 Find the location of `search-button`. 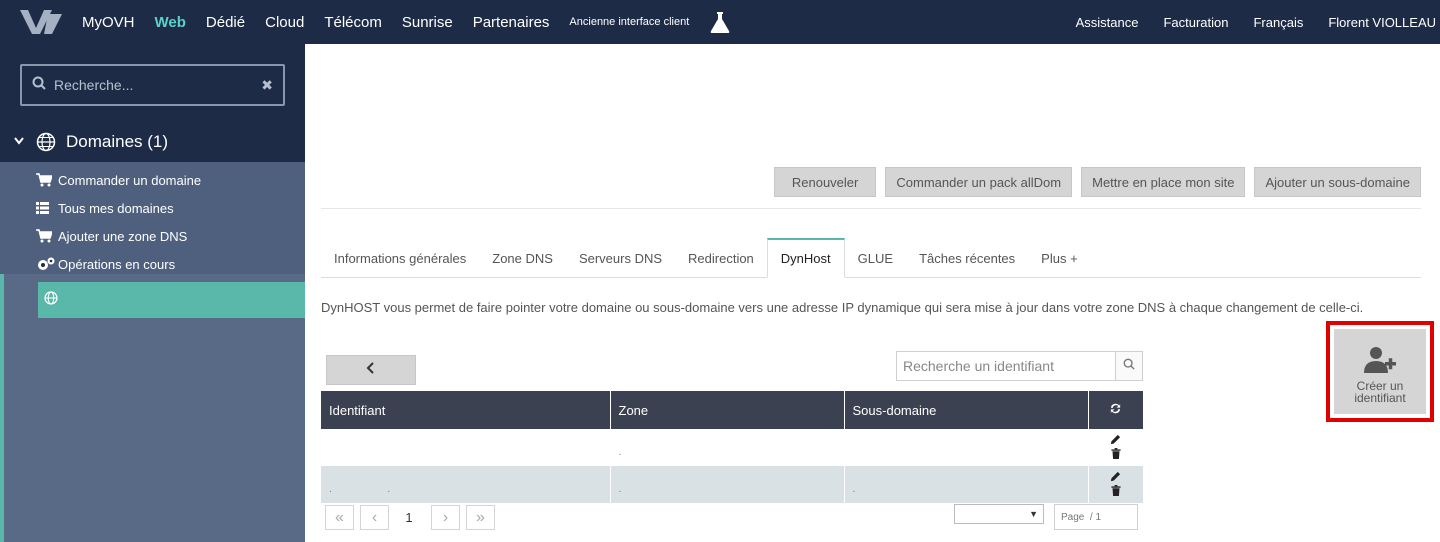

search-button is located at coordinates (1128, 366).